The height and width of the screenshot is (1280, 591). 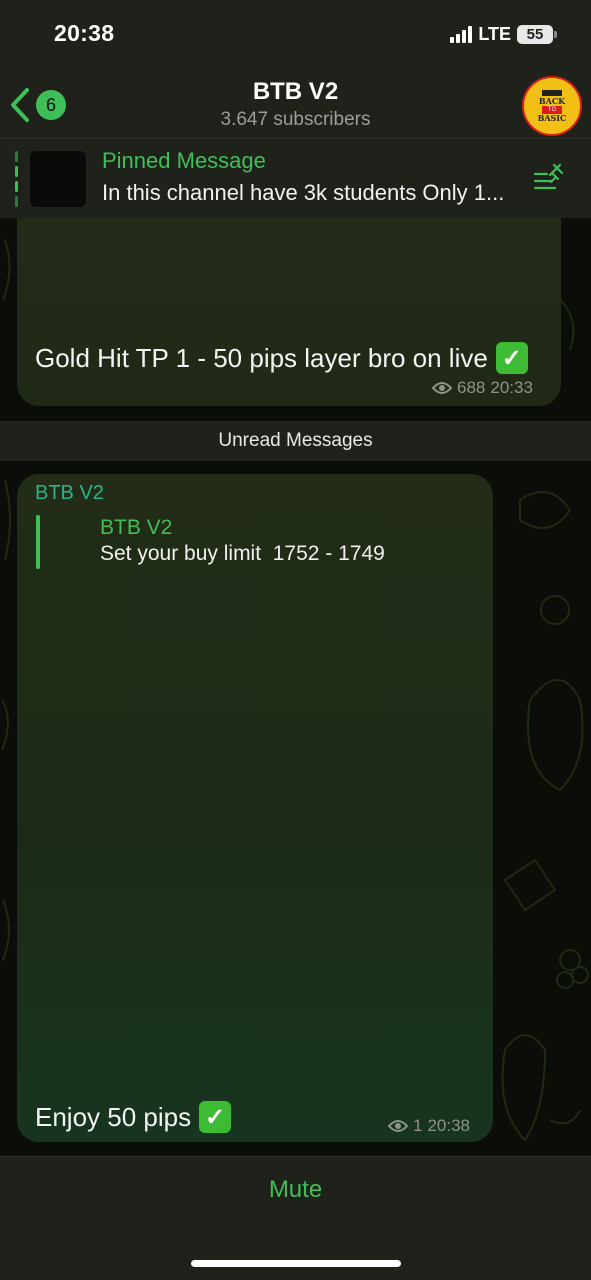 I want to click on message-meta: 688 20:33, so click(x=482, y=388).